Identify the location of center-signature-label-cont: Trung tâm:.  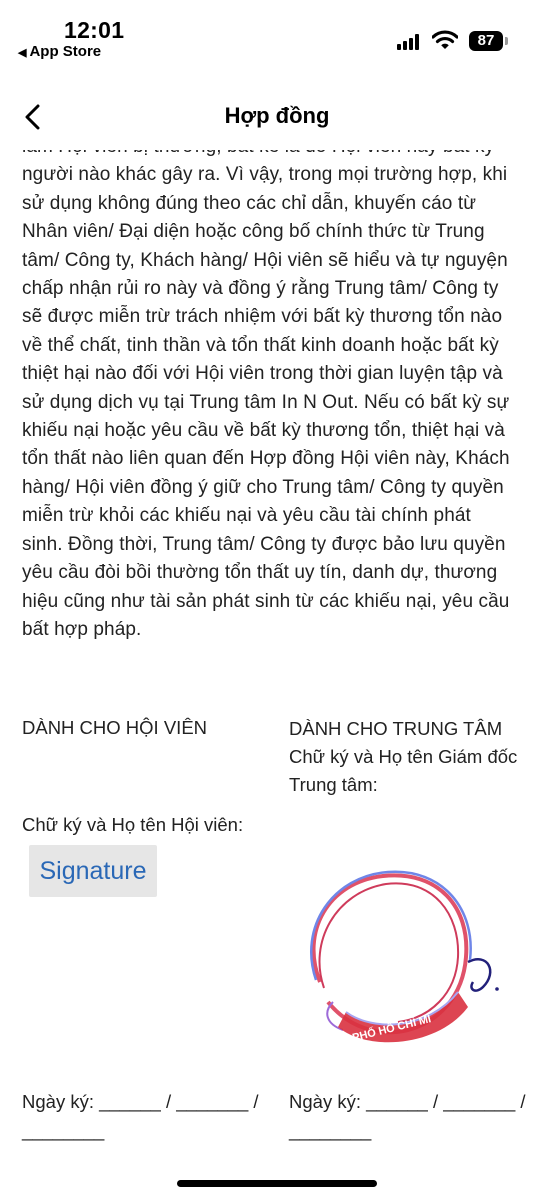
(333, 784).